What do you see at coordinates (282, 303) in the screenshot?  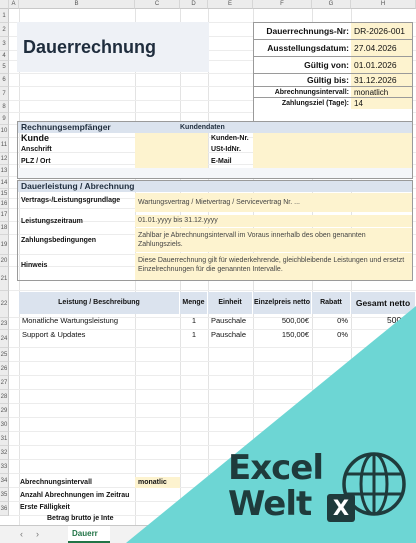 I see `table-header-unit-price: Einzelpreis netto` at bounding box center [282, 303].